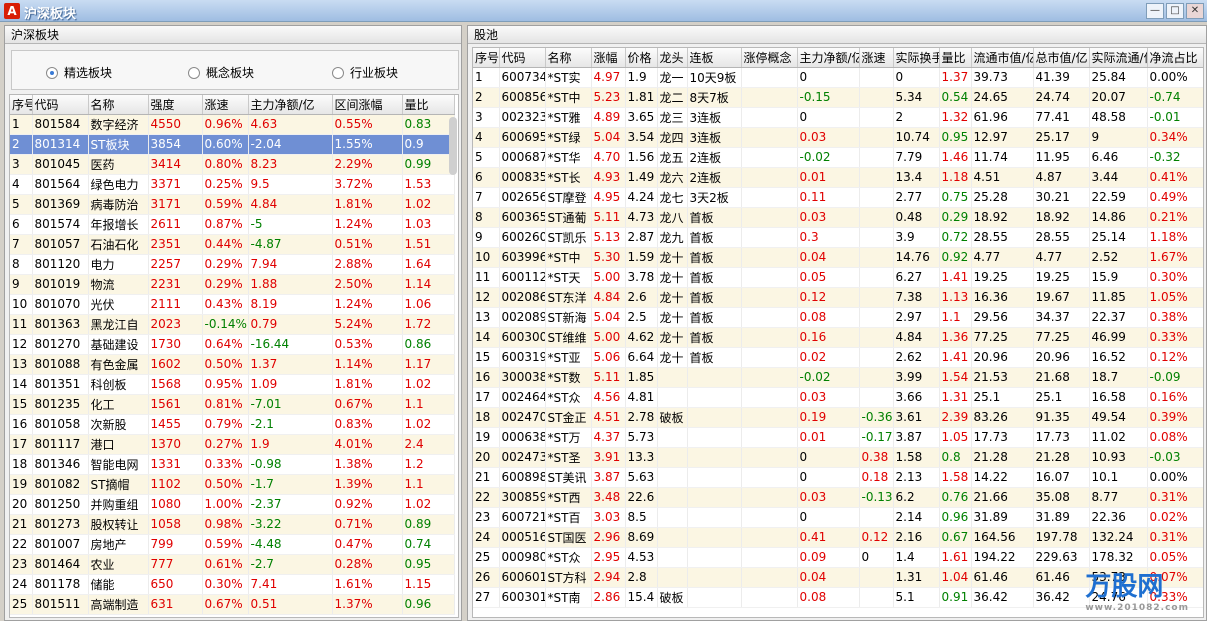  What do you see at coordinates (232, 244) in the screenshot?
I see `table-row: 7 801057 石油石化 2351 0.44% -4.87 0.51% 1.51` at bounding box center [232, 244].